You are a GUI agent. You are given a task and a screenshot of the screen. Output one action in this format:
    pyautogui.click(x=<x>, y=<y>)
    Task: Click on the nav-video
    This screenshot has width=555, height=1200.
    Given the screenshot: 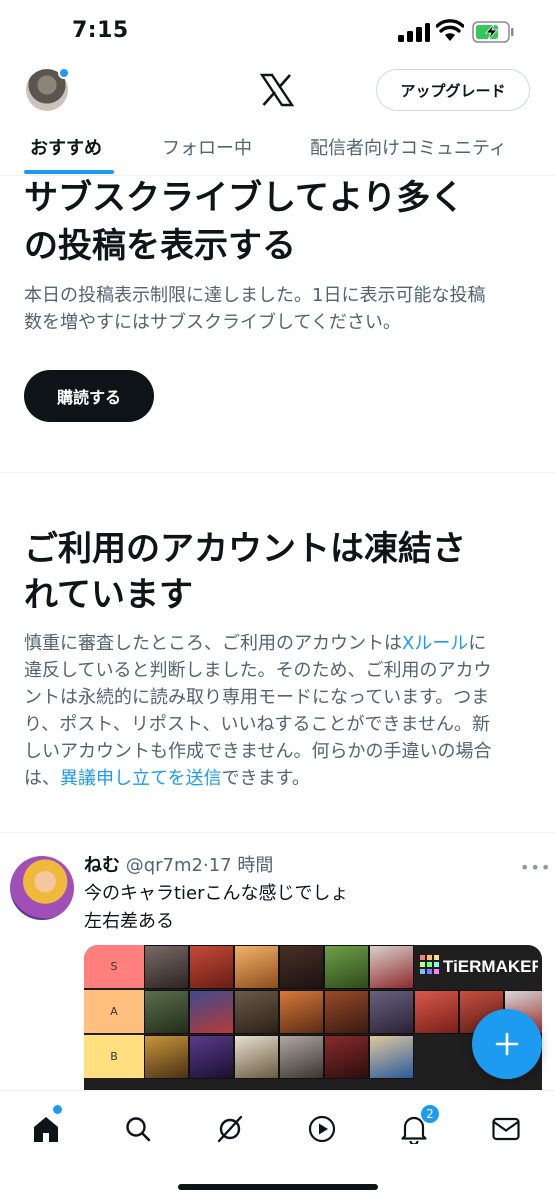 What is the action you would take?
    pyautogui.click(x=322, y=1129)
    